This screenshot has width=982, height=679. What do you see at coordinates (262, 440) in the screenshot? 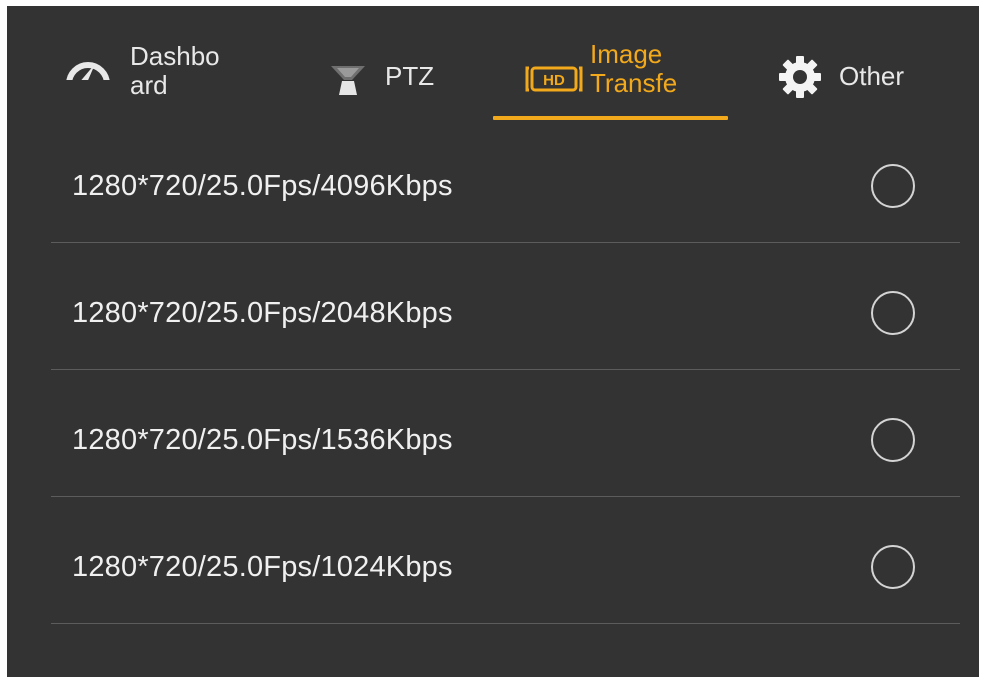
I see `option-label: 1280*720/25.0Fps/1536Kbps` at bounding box center [262, 440].